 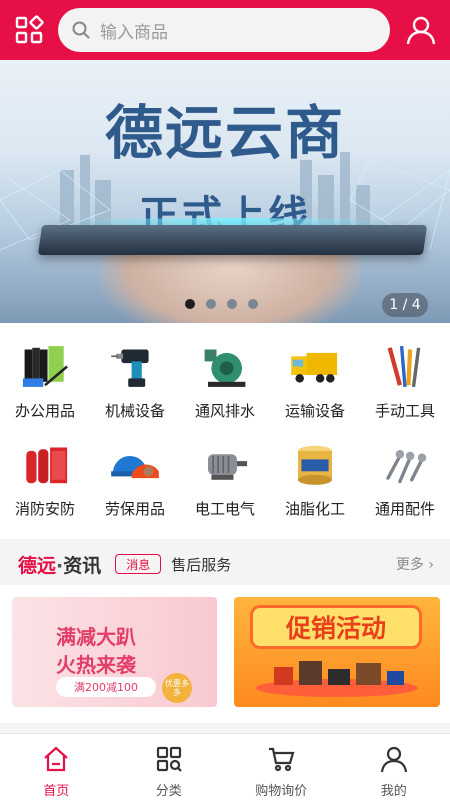 What do you see at coordinates (431, 565) in the screenshot?
I see `chevron-right-icon: ›` at bounding box center [431, 565].